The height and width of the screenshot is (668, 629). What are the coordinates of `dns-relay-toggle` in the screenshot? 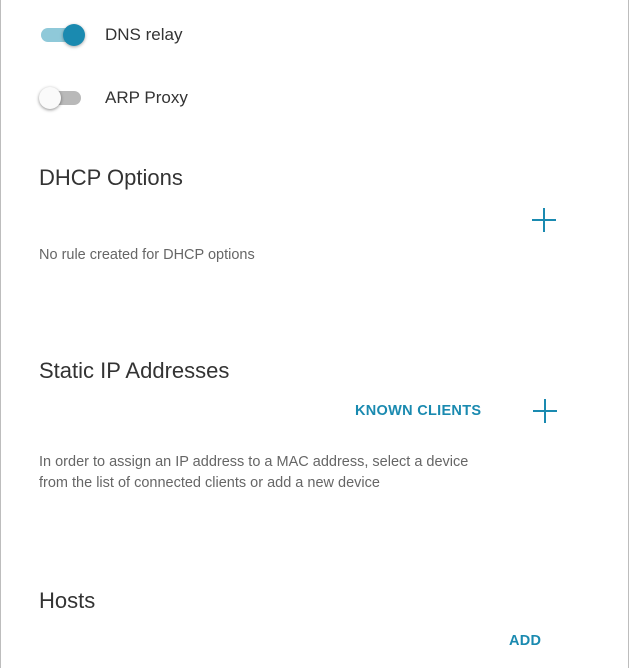 It's located at (62, 35).